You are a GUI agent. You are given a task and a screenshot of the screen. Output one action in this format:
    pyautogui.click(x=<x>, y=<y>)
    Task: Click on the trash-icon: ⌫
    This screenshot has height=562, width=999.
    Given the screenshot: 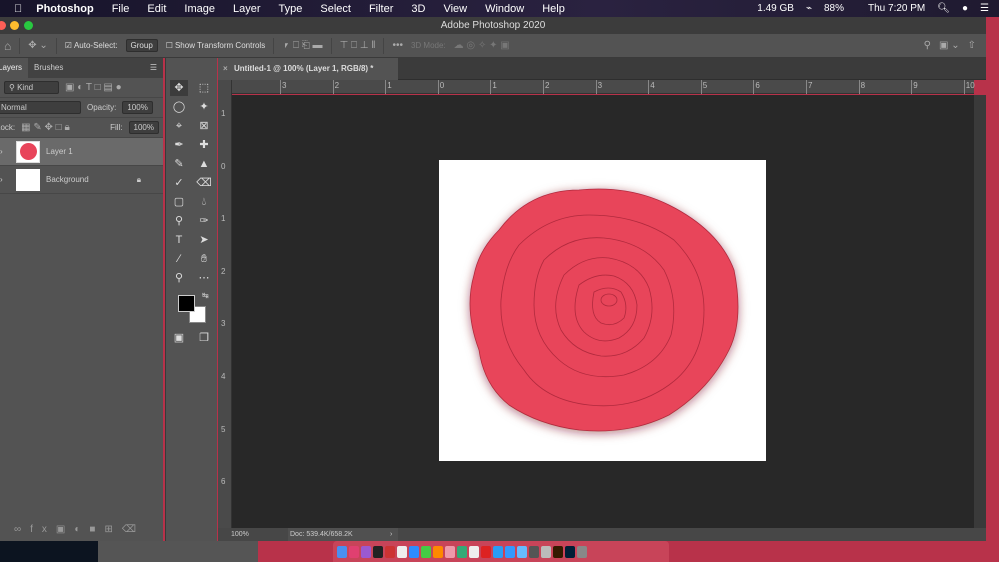 What is the action you would take?
    pyautogui.click(x=133, y=529)
    